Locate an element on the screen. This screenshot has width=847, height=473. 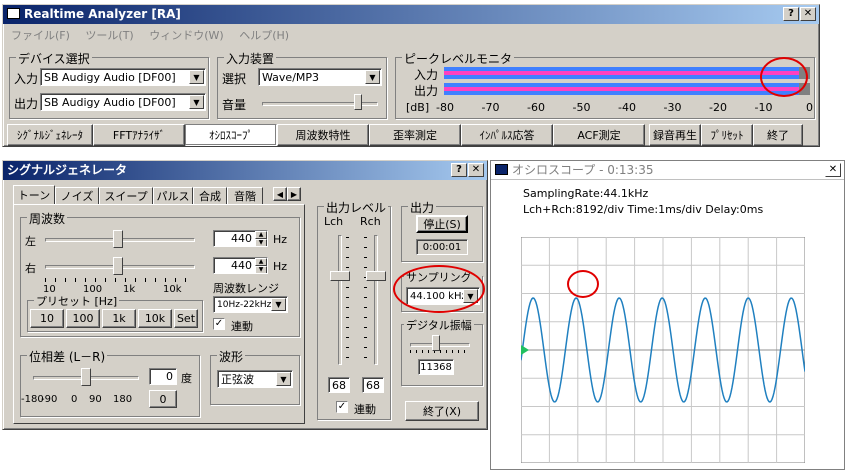
input-device-select: SB Audigy Audio [DF00] ▼ is located at coordinates (123, 77).